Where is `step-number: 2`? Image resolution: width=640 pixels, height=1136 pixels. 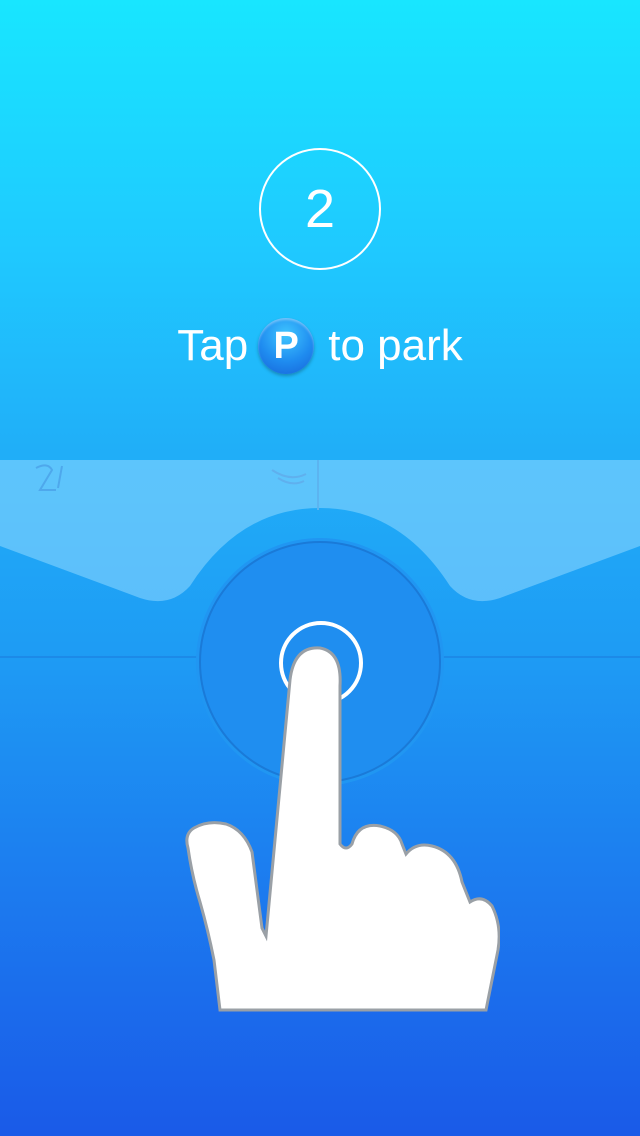 step-number: 2 is located at coordinates (320, 209).